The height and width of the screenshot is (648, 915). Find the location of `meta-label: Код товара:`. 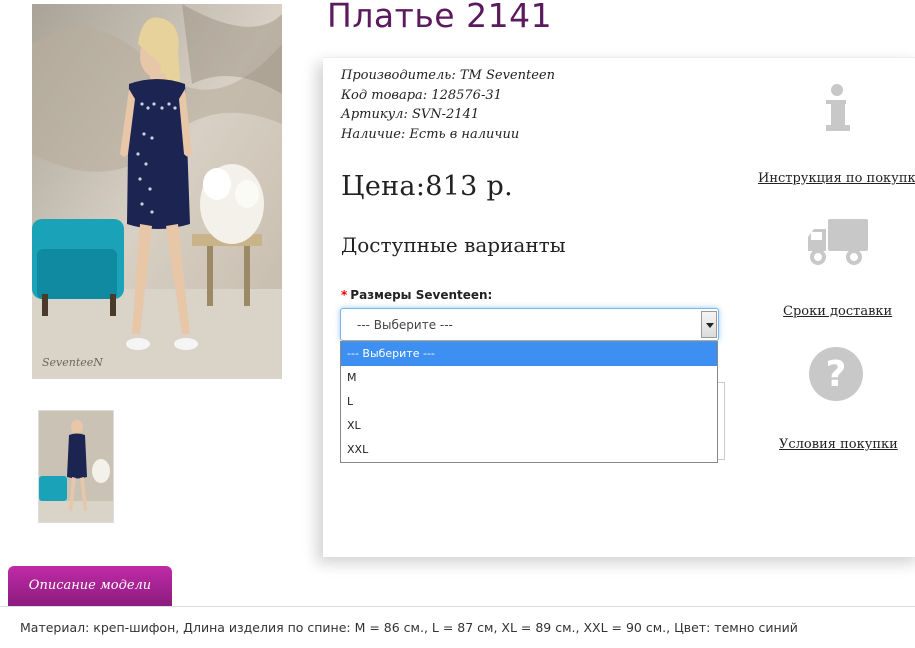

meta-label: Код товара: is located at coordinates (384, 95).